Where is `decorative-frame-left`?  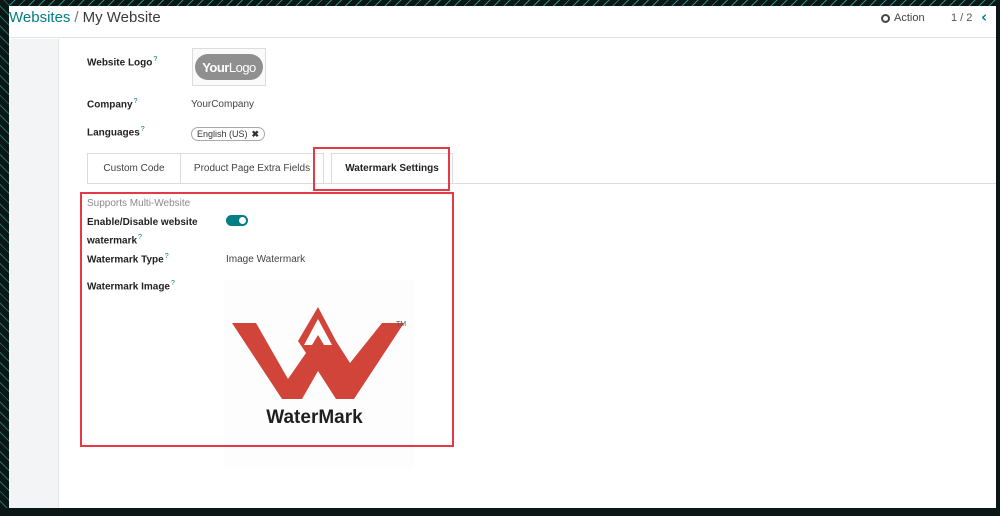
decorative-frame-left is located at coordinates (4, 258).